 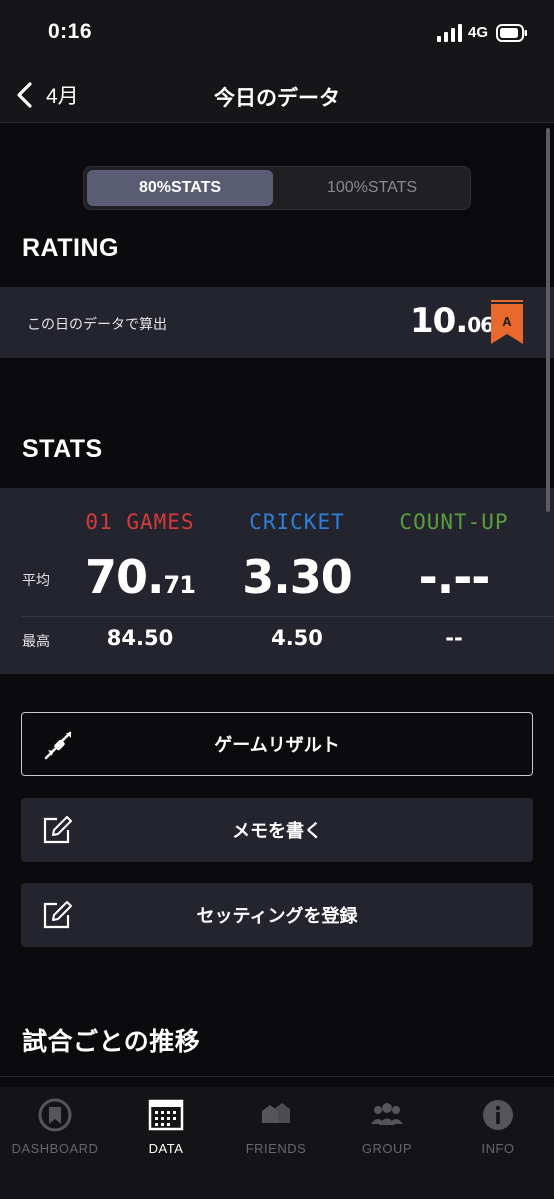 I want to click on rating-description: この日のデータで算出, so click(x=97, y=324).